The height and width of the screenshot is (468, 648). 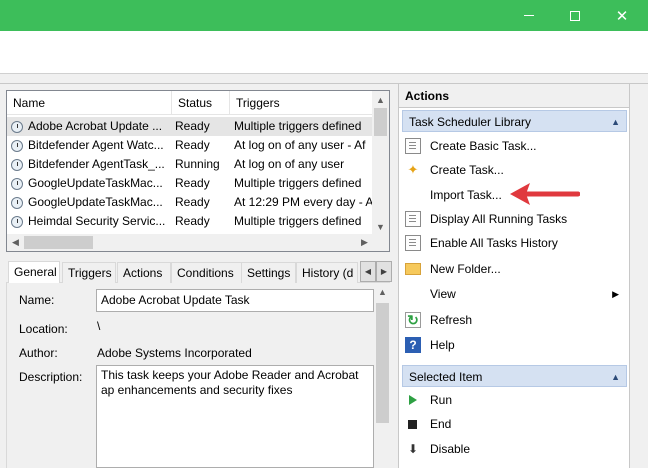 I want to click on refresh-icon: ↻, so click(x=413, y=320).